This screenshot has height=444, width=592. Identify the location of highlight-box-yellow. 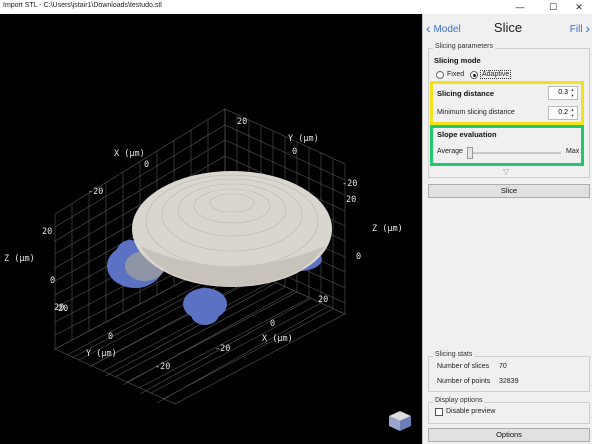
(507, 103).